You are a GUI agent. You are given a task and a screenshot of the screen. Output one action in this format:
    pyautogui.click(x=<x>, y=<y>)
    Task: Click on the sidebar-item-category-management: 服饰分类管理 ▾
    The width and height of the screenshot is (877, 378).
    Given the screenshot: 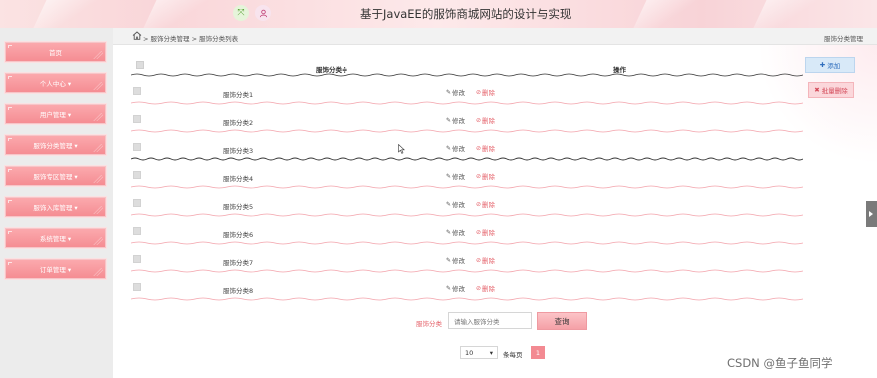 What is the action you would take?
    pyautogui.click(x=55, y=145)
    